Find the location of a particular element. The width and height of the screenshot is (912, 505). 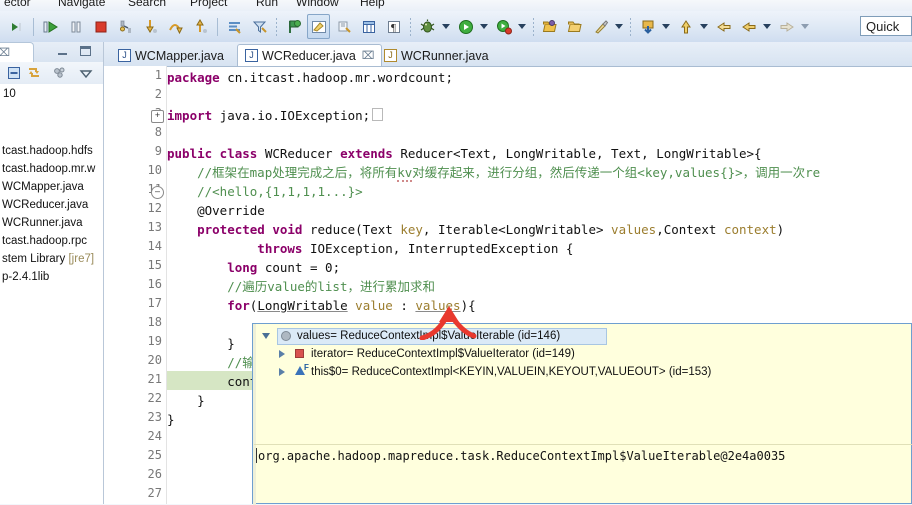

code-line-21: cont is located at coordinates (212, 381).